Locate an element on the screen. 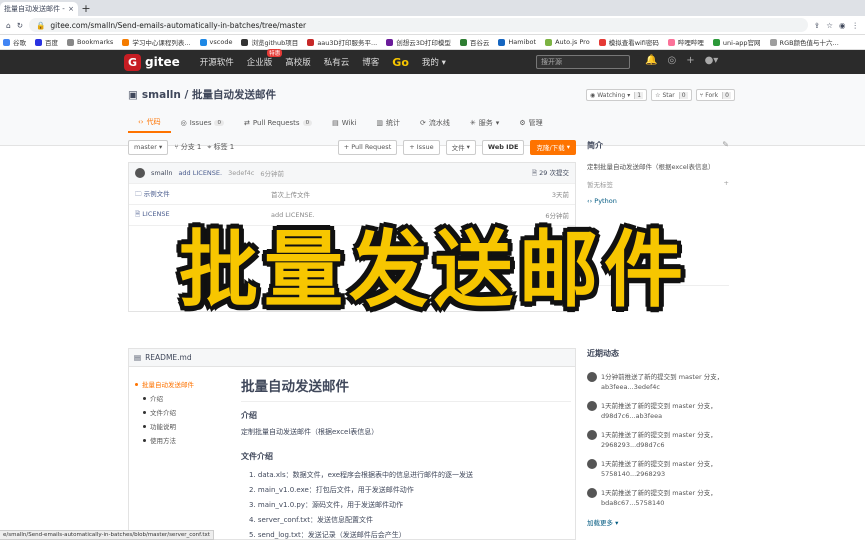 Image resolution: width=865 pixels, height=540 pixels. branches-link: ⑂ 分支 1 is located at coordinates (187, 147).